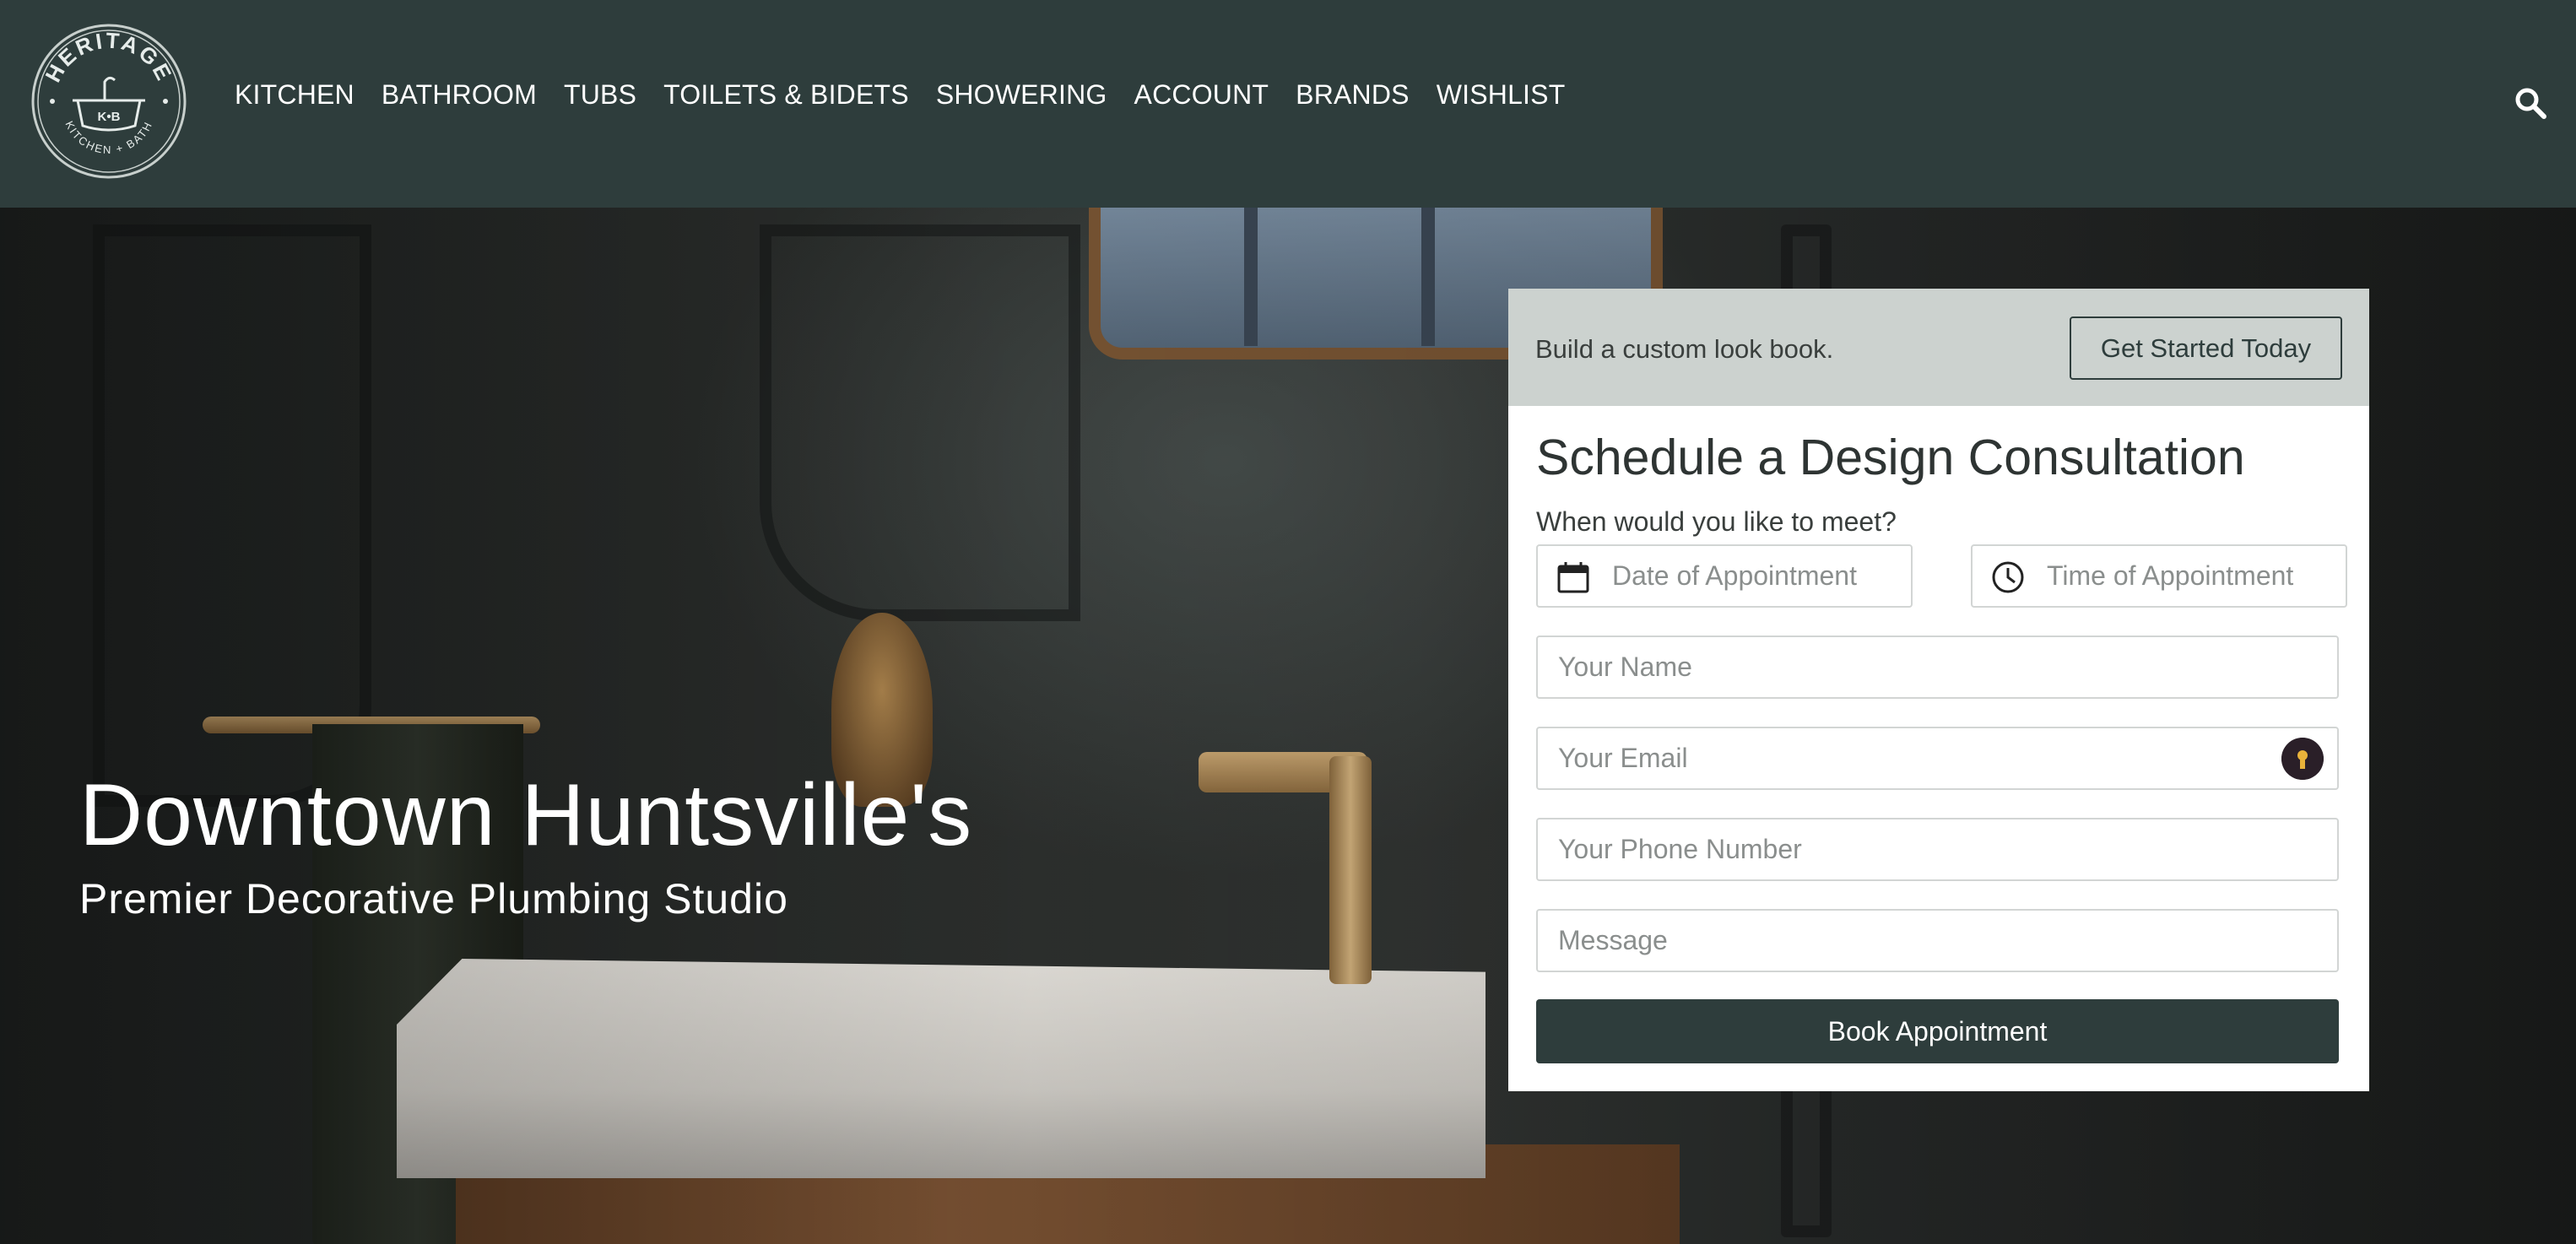 This screenshot has height=1244, width=2576. I want to click on book-appointment-button: Book Appointment, so click(1937, 1031).